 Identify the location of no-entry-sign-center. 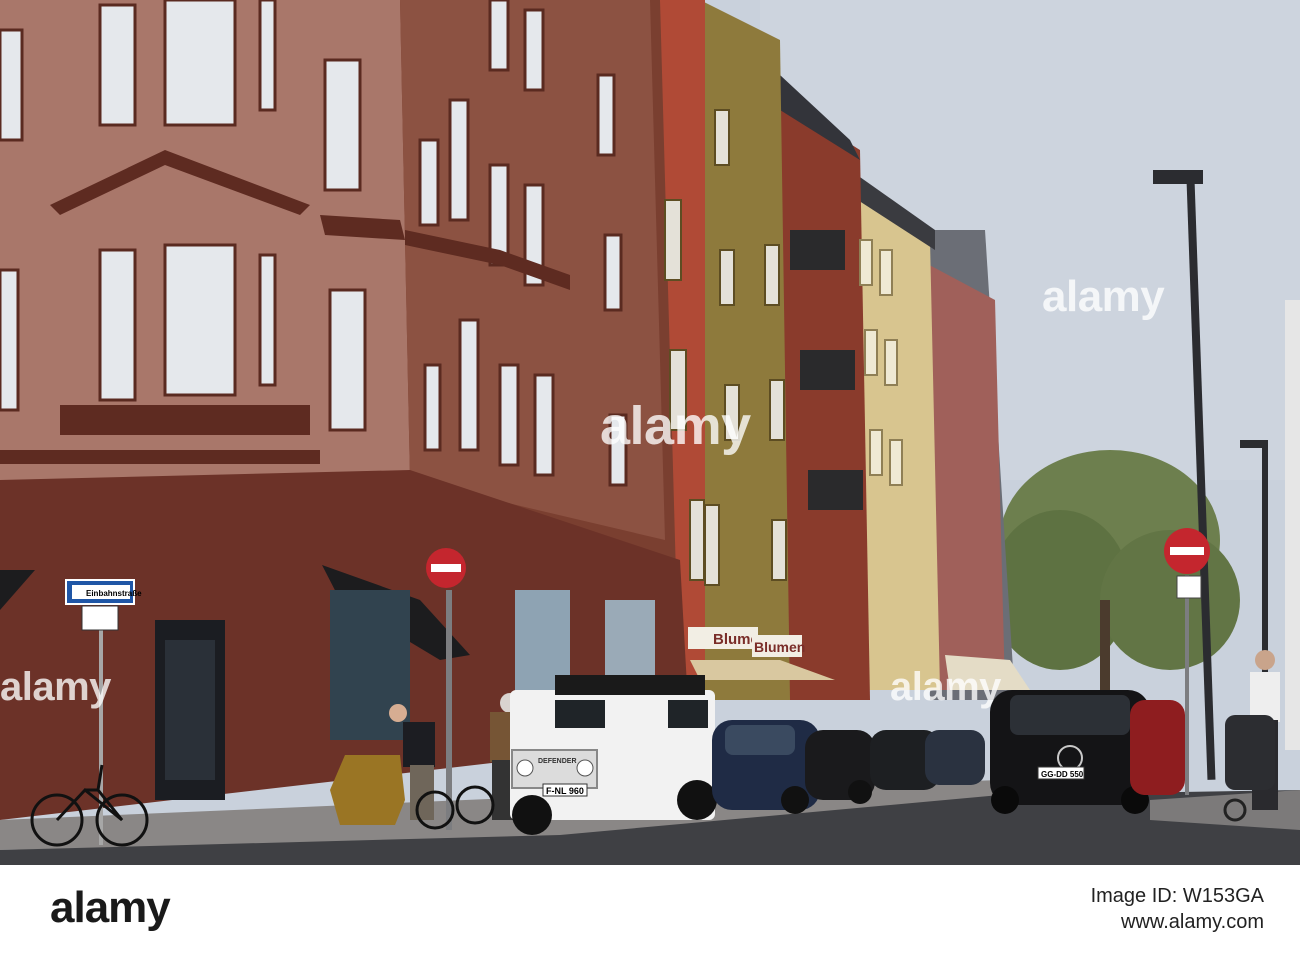
(446, 568).